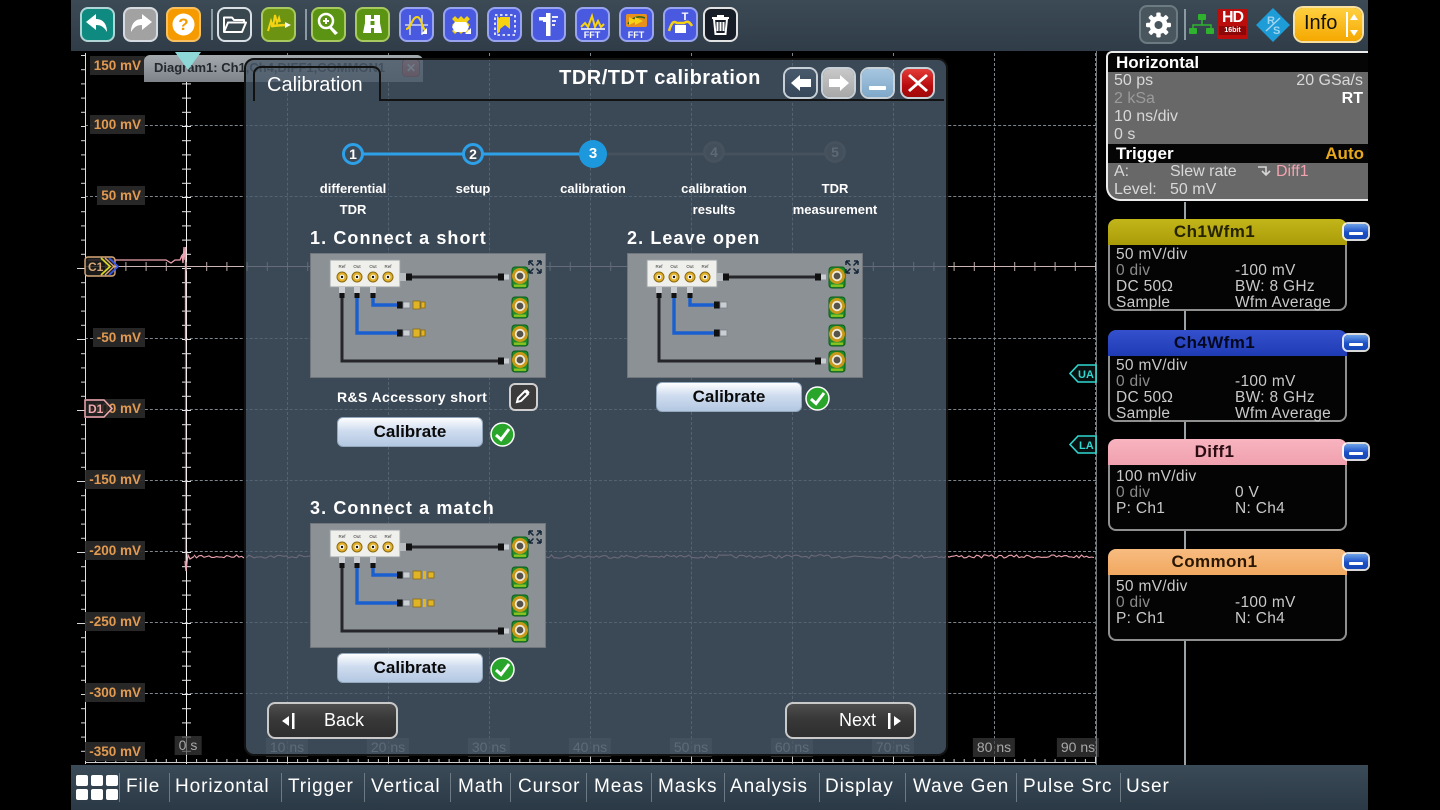 The width and height of the screenshot is (1440, 810). Describe the element at coordinates (96, 267) in the screenshot. I see `svg-text: C1` at that location.